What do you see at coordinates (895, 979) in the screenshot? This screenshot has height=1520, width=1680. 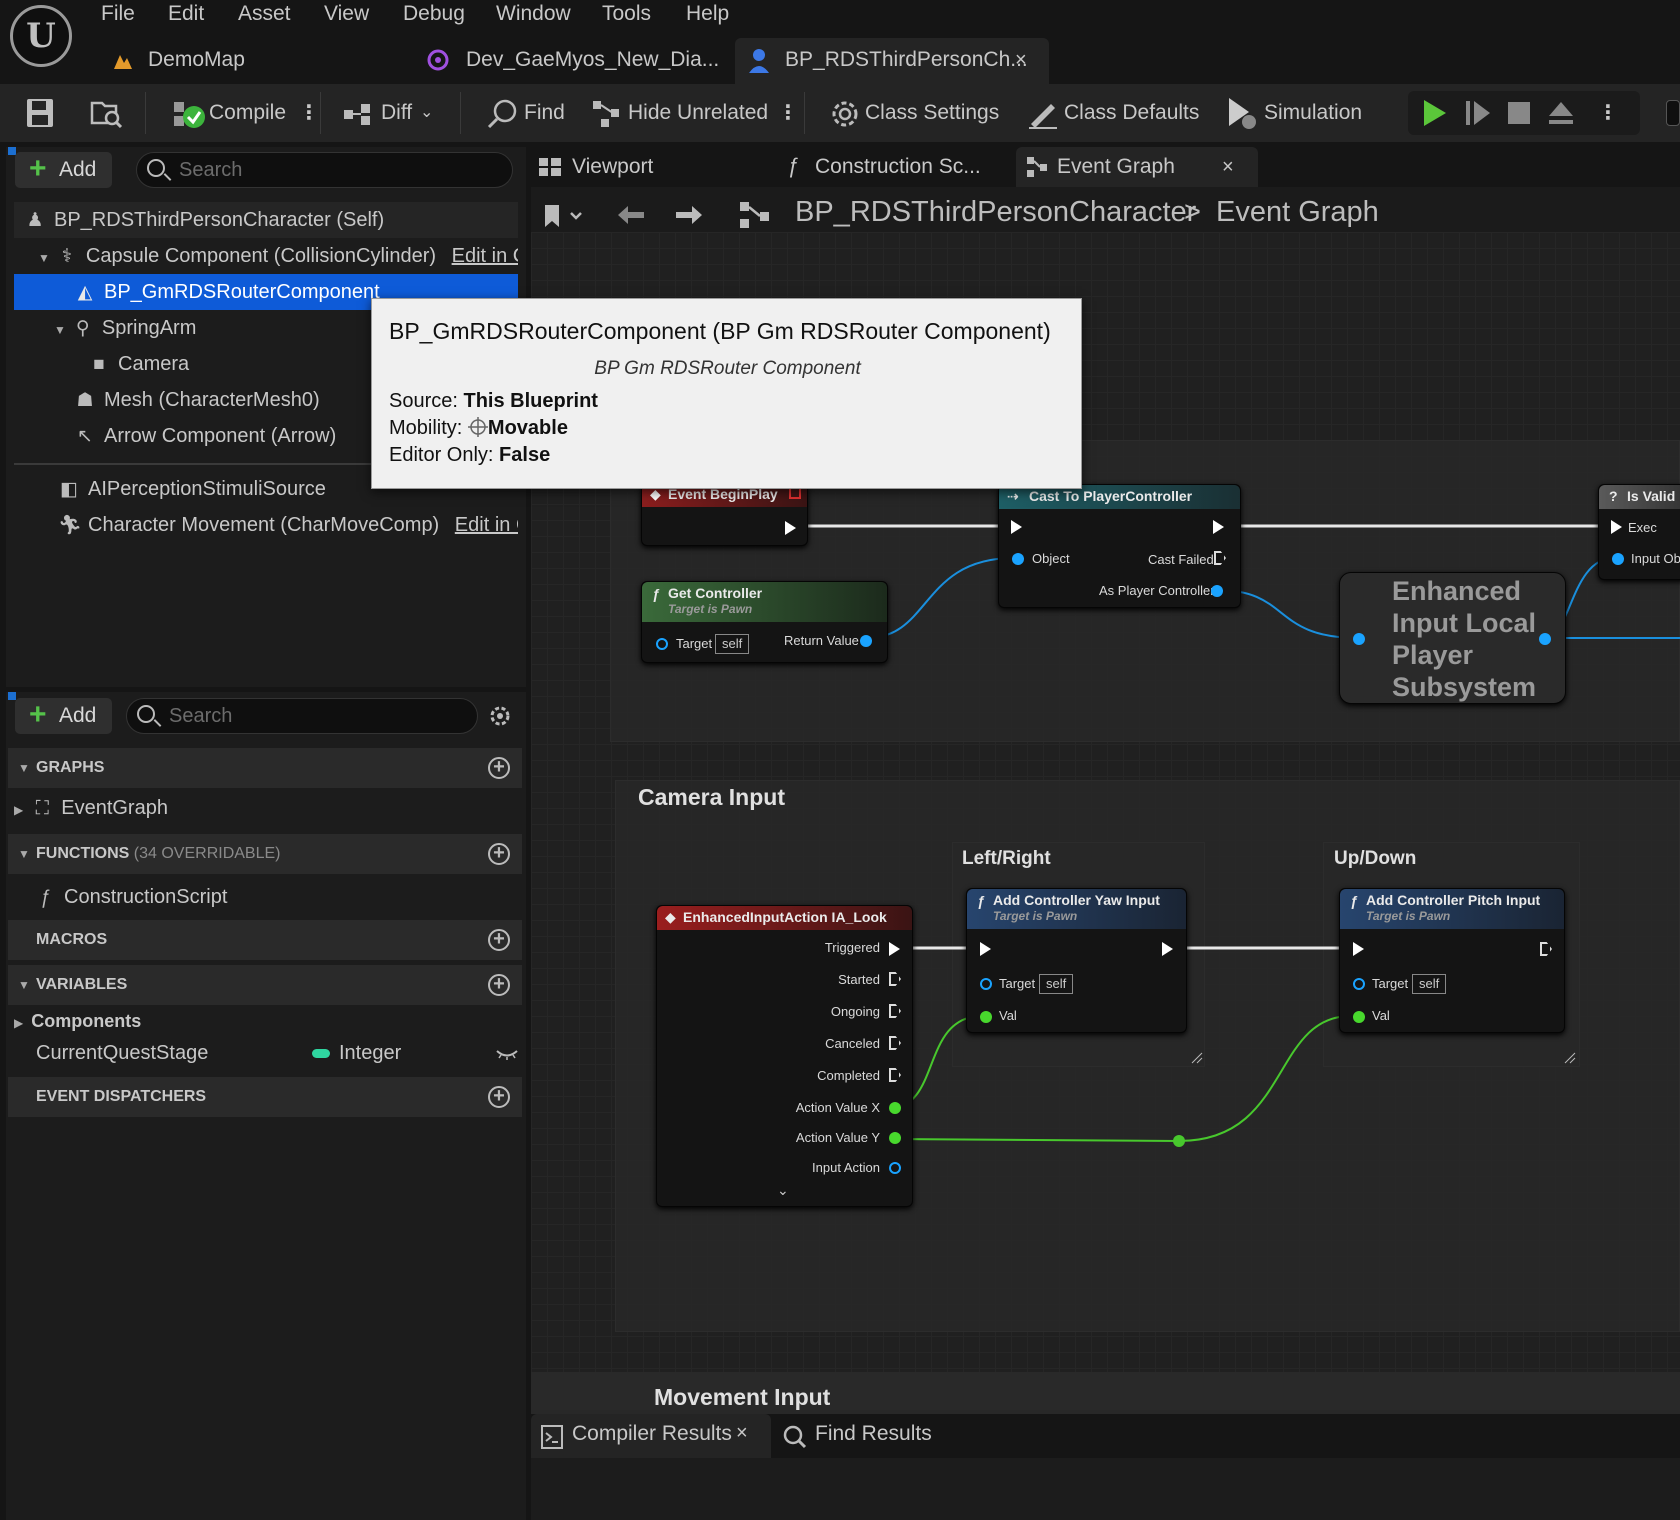 I see `started-pin` at bounding box center [895, 979].